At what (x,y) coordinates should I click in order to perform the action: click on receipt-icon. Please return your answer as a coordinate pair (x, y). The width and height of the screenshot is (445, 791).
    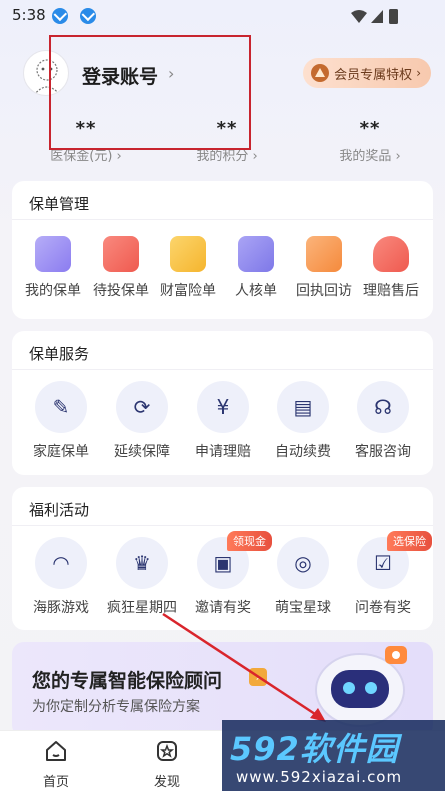
    Looking at the image, I should click on (324, 254).